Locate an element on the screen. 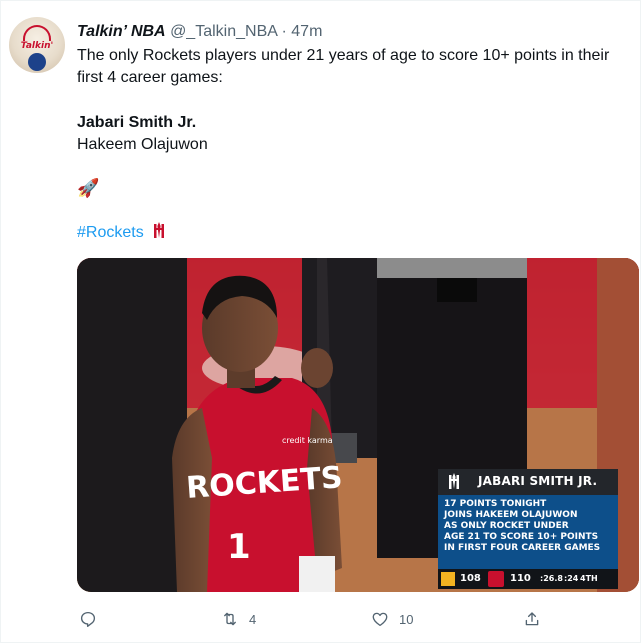  hashtag-link: #Rockets is located at coordinates (110, 232).